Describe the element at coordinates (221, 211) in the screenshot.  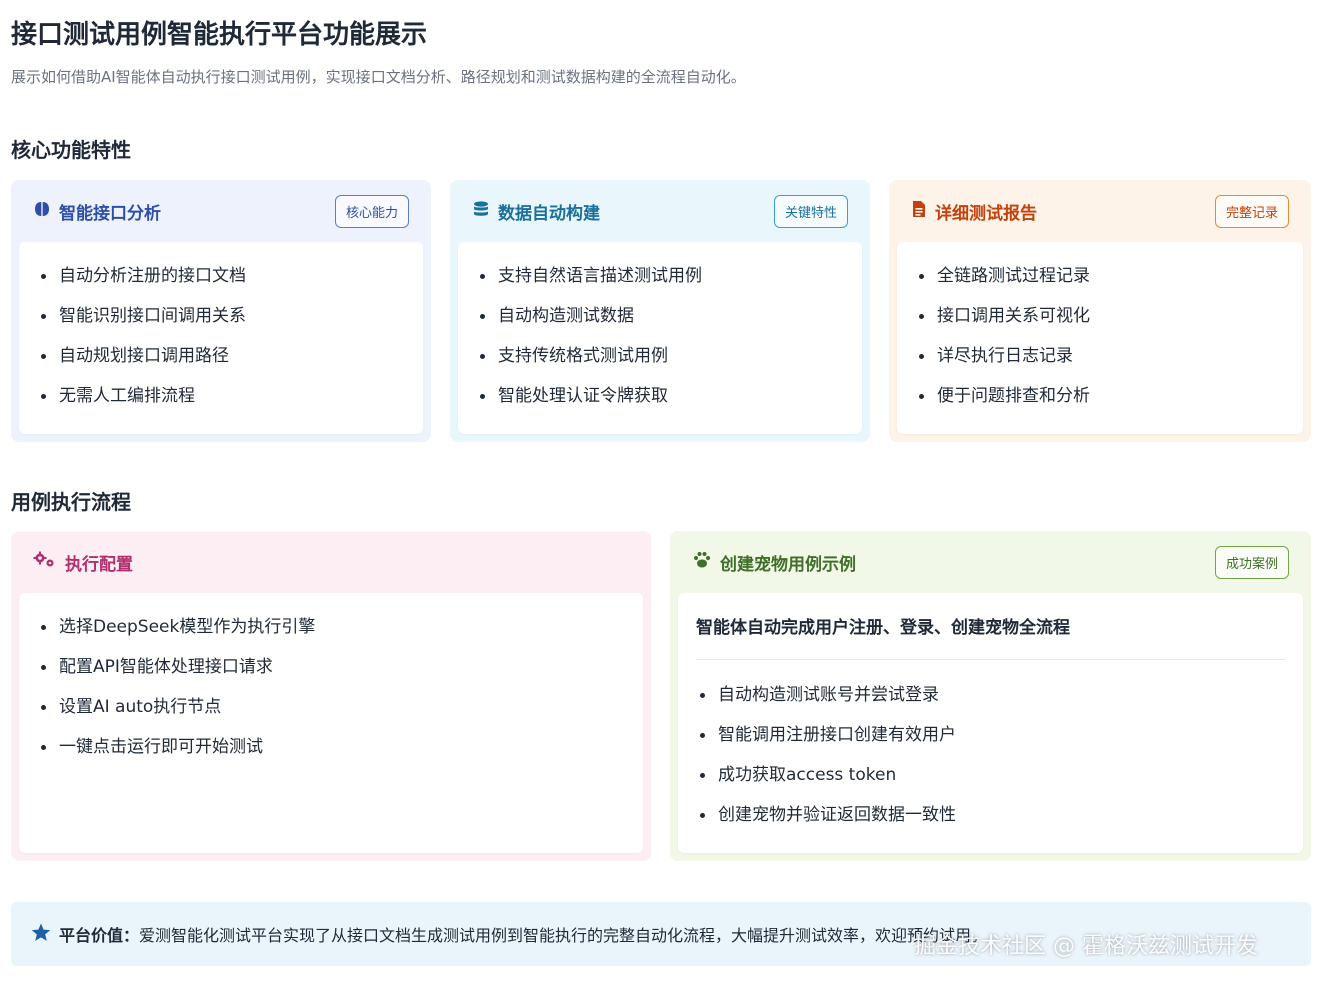
I see `card-header: 智能接口分析 核心能力` at that location.